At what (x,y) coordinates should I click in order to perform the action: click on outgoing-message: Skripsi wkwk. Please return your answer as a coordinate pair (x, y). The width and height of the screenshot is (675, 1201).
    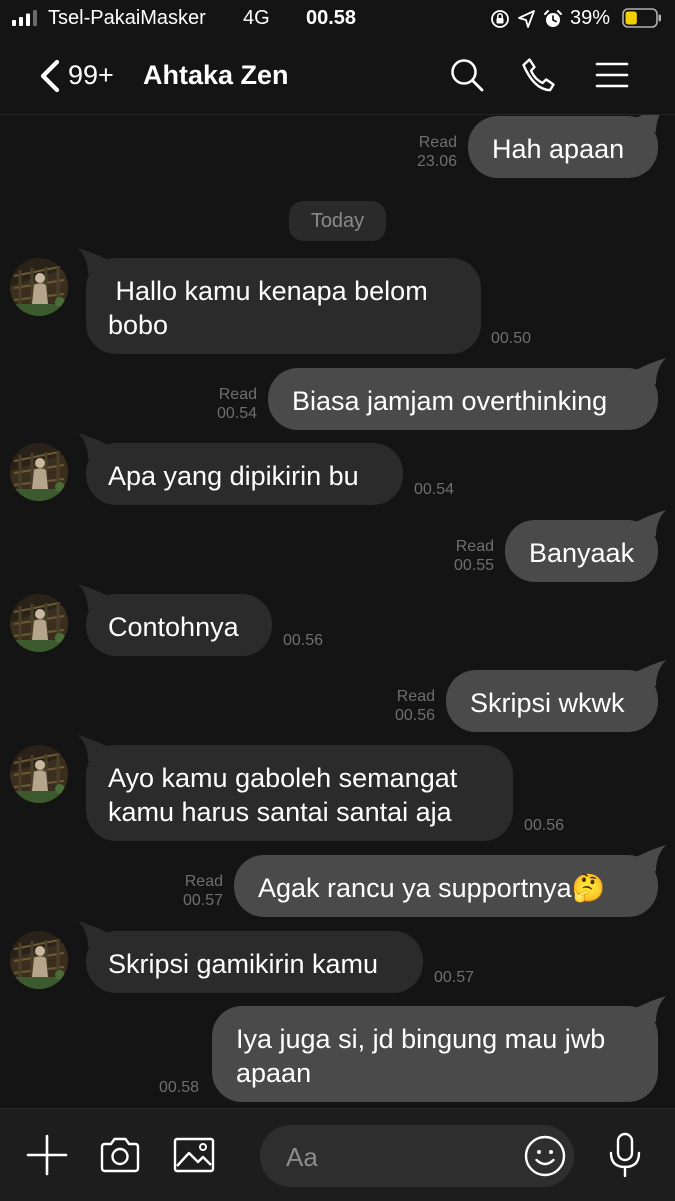
    Looking at the image, I should click on (556, 696).